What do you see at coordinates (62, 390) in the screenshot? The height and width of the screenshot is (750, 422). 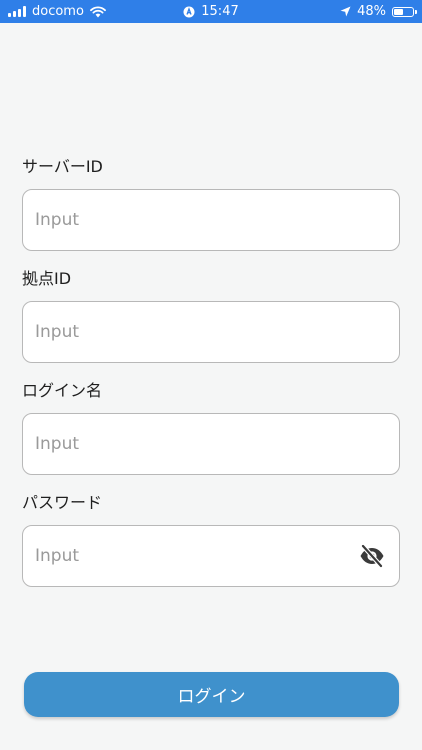 I see `login-name-label: ログイン名` at bounding box center [62, 390].